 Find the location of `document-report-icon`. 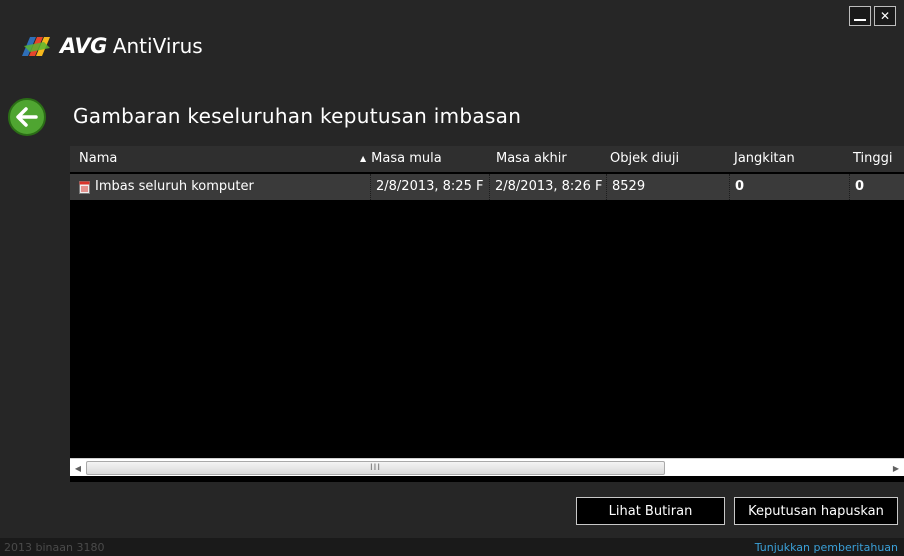

document-report-icon is located at coordinates (84, 187).